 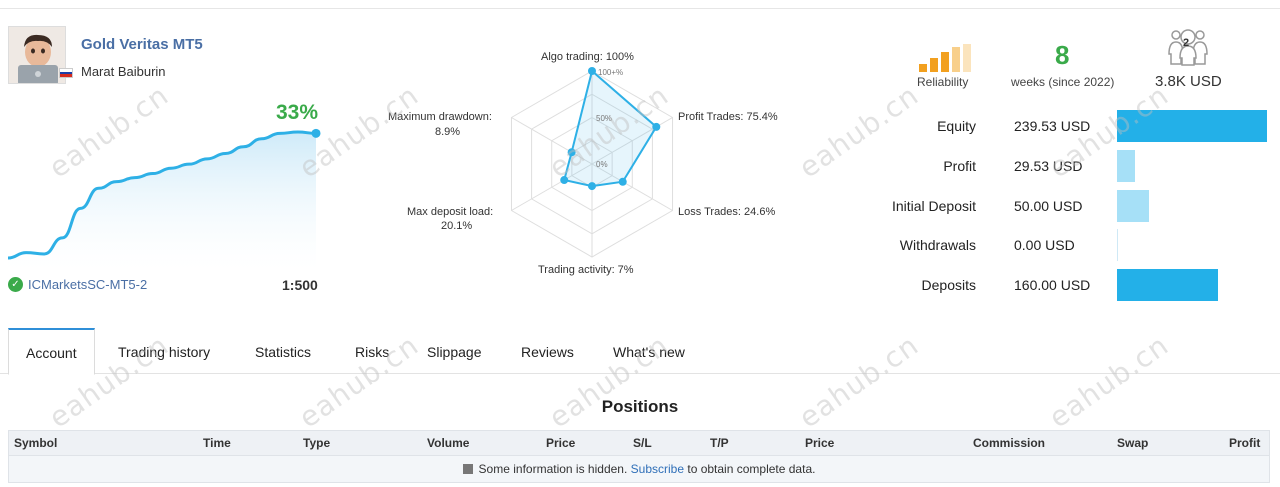 What do you see at coordinates (1044, 245) in the screenshot?
I see `balance-value: 0.00 USD` at bounding box center [1044, 245].